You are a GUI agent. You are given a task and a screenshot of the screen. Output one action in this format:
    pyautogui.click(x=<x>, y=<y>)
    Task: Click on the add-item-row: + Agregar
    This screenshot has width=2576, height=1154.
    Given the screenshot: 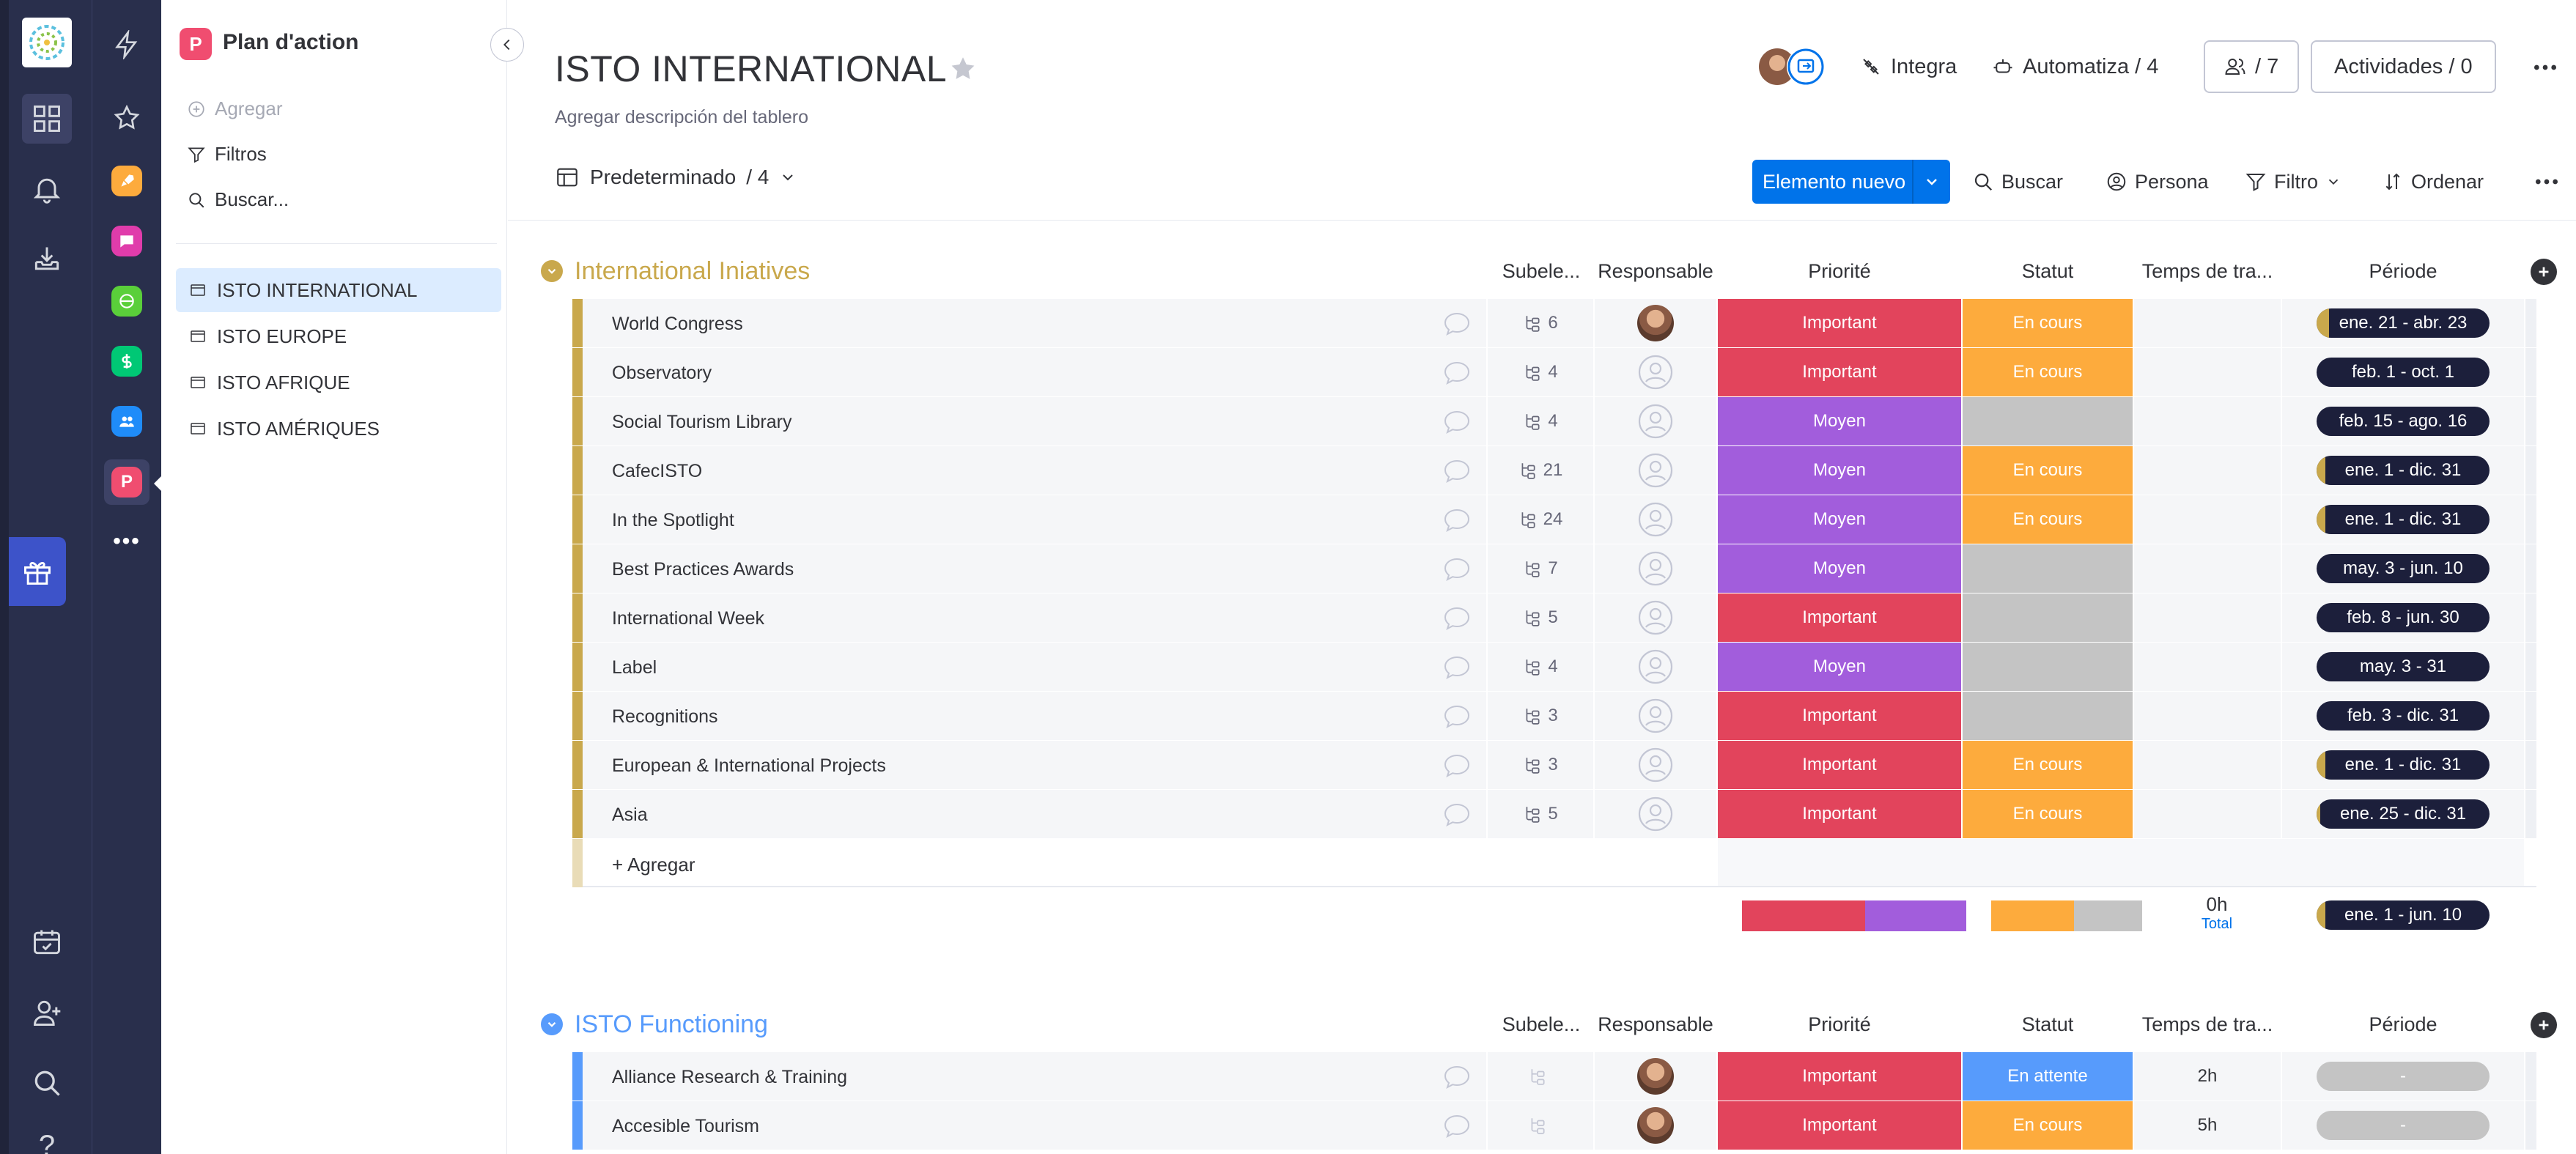 What is the action you would take?
    pyautogui.click(x=1554, y=863)
    